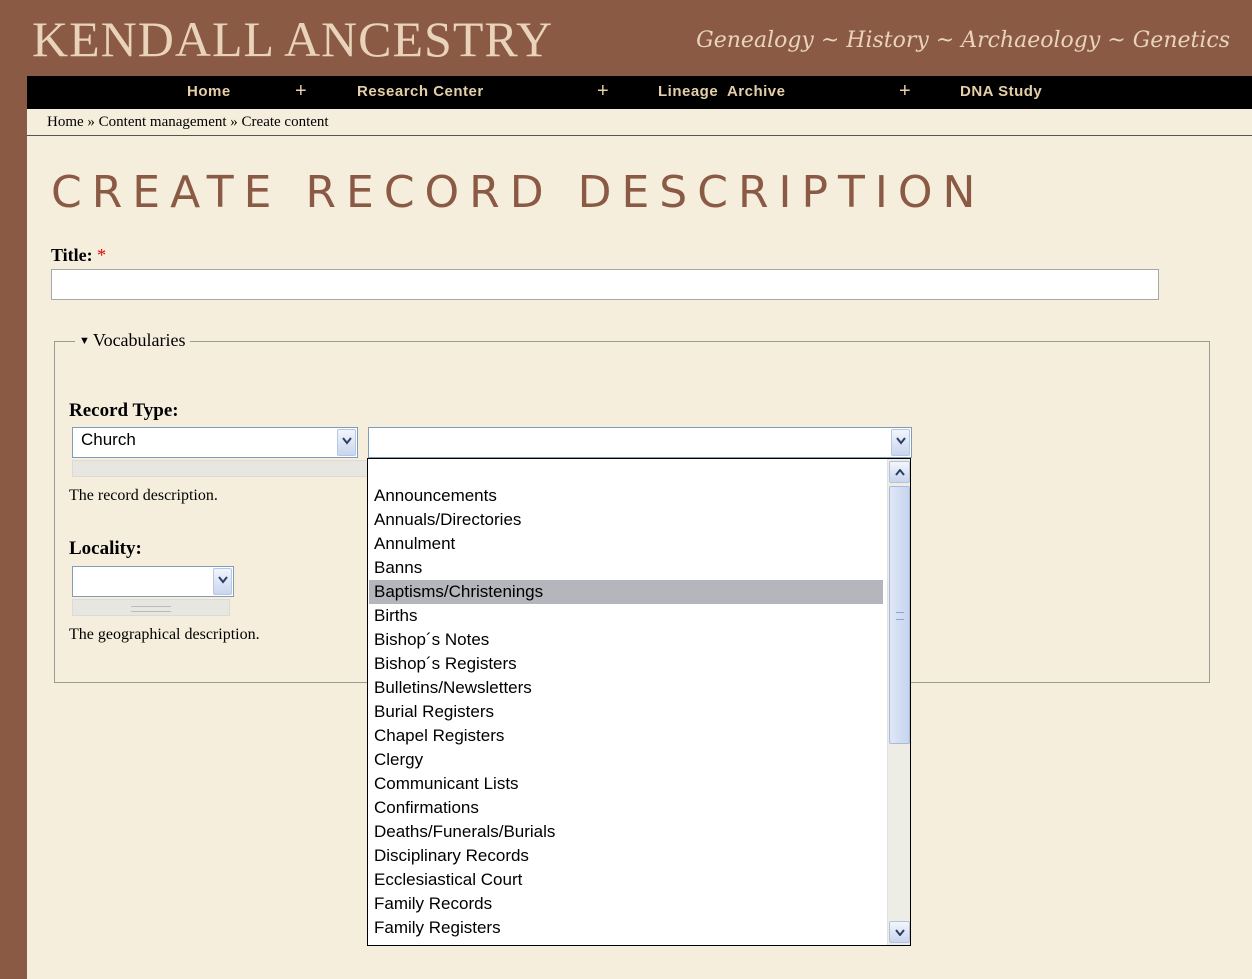  What do you see at coordinates (420, 91) in the screenshot?
I see `nav-item-research-center: Research Center` at bounding box center [420, 91].